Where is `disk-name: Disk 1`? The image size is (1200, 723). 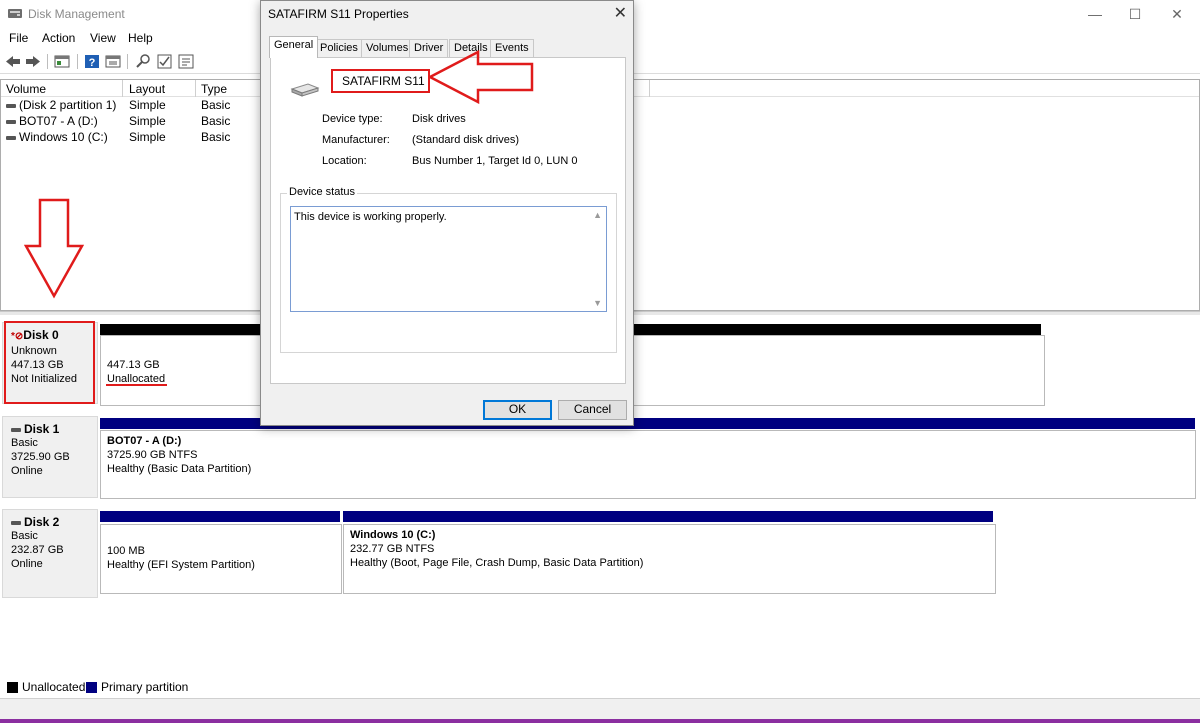 disk-name: Disk 1 is located at coordinates (42, 429).